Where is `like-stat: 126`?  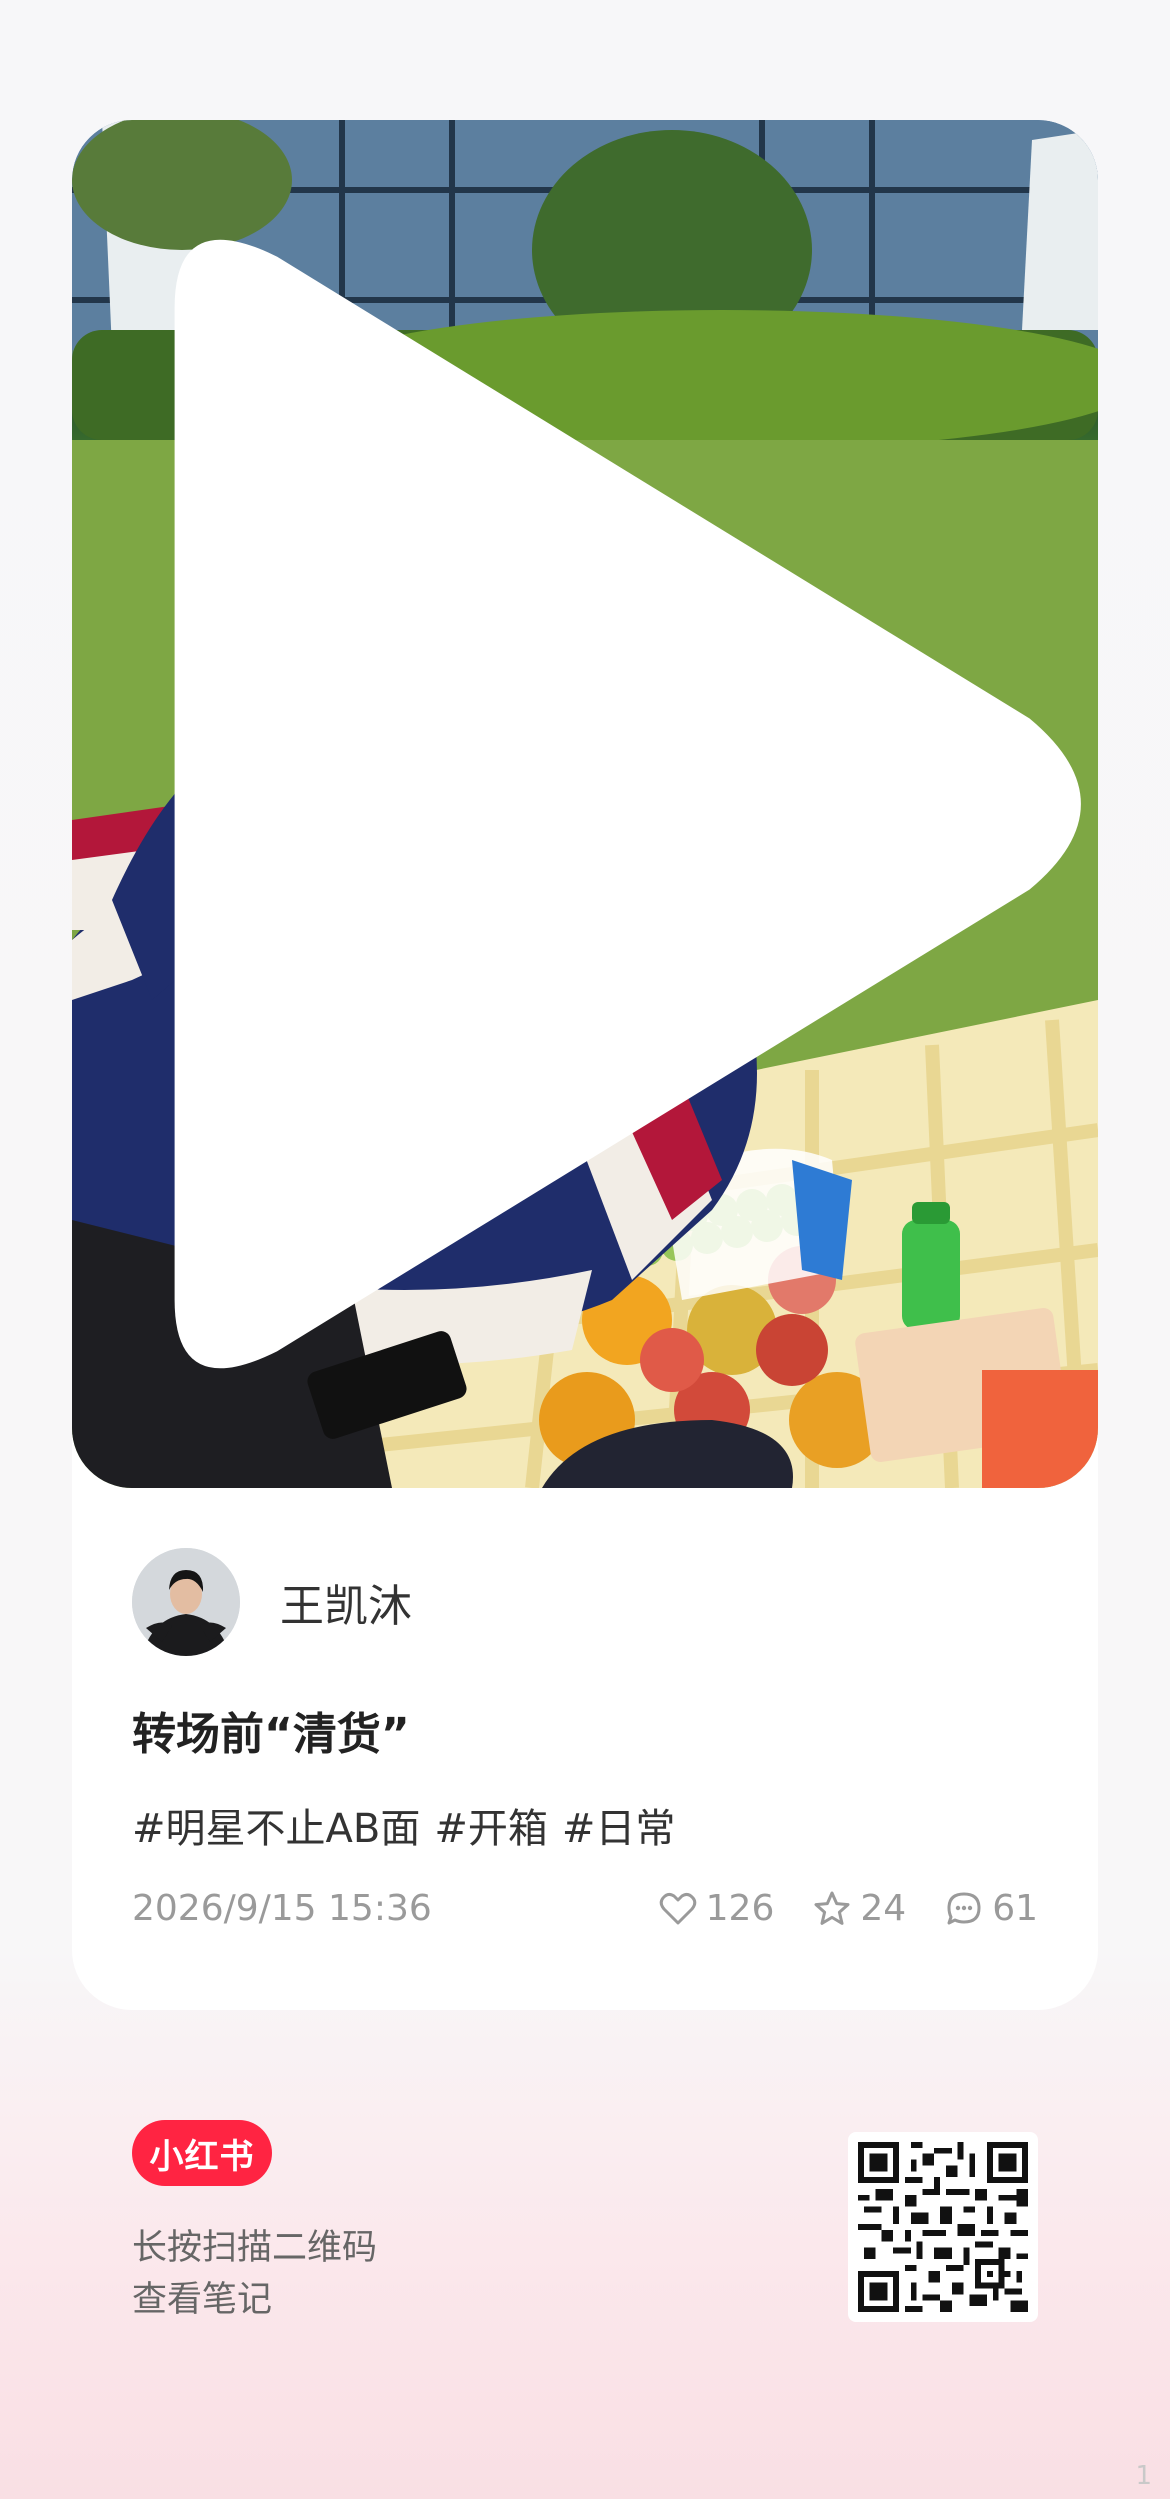
like-stat: 126 is located at coordinates (716, 1908).